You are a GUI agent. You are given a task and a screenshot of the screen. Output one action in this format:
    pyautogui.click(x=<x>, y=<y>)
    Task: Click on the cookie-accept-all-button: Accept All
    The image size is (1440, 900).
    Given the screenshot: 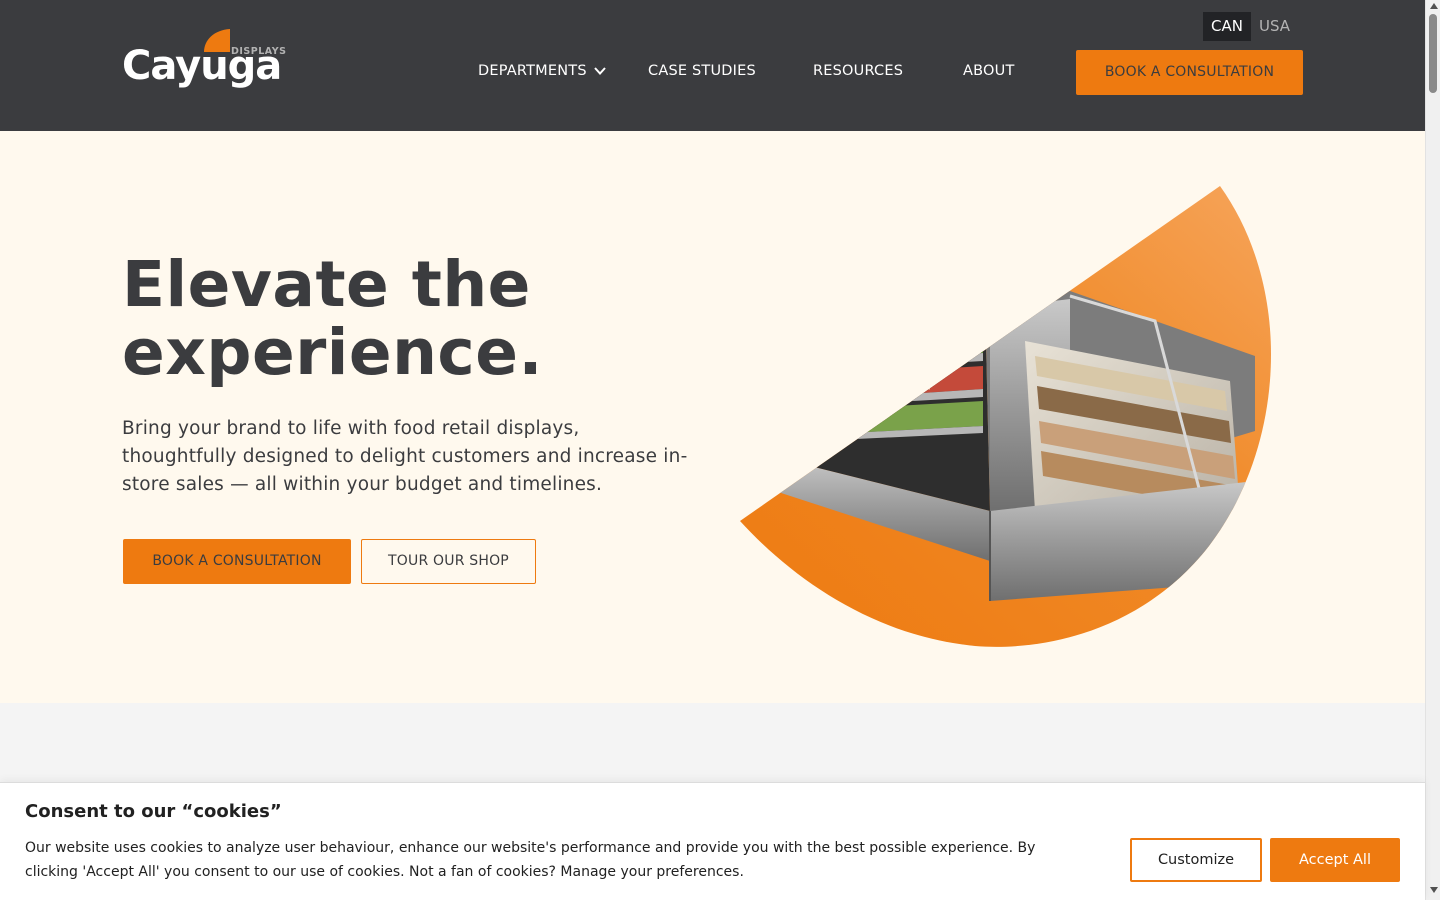 What is the action you would take?
    pyautogui.click(x=1335, y=860)
    